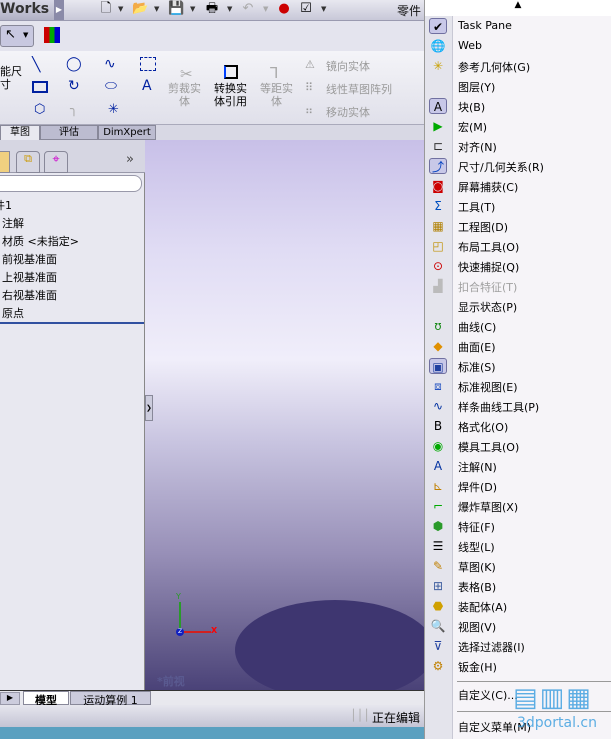  Describe the element at coordinates (127, 132) in the screenshot. I see `tab-dimxpert: DimXpert` at that location.